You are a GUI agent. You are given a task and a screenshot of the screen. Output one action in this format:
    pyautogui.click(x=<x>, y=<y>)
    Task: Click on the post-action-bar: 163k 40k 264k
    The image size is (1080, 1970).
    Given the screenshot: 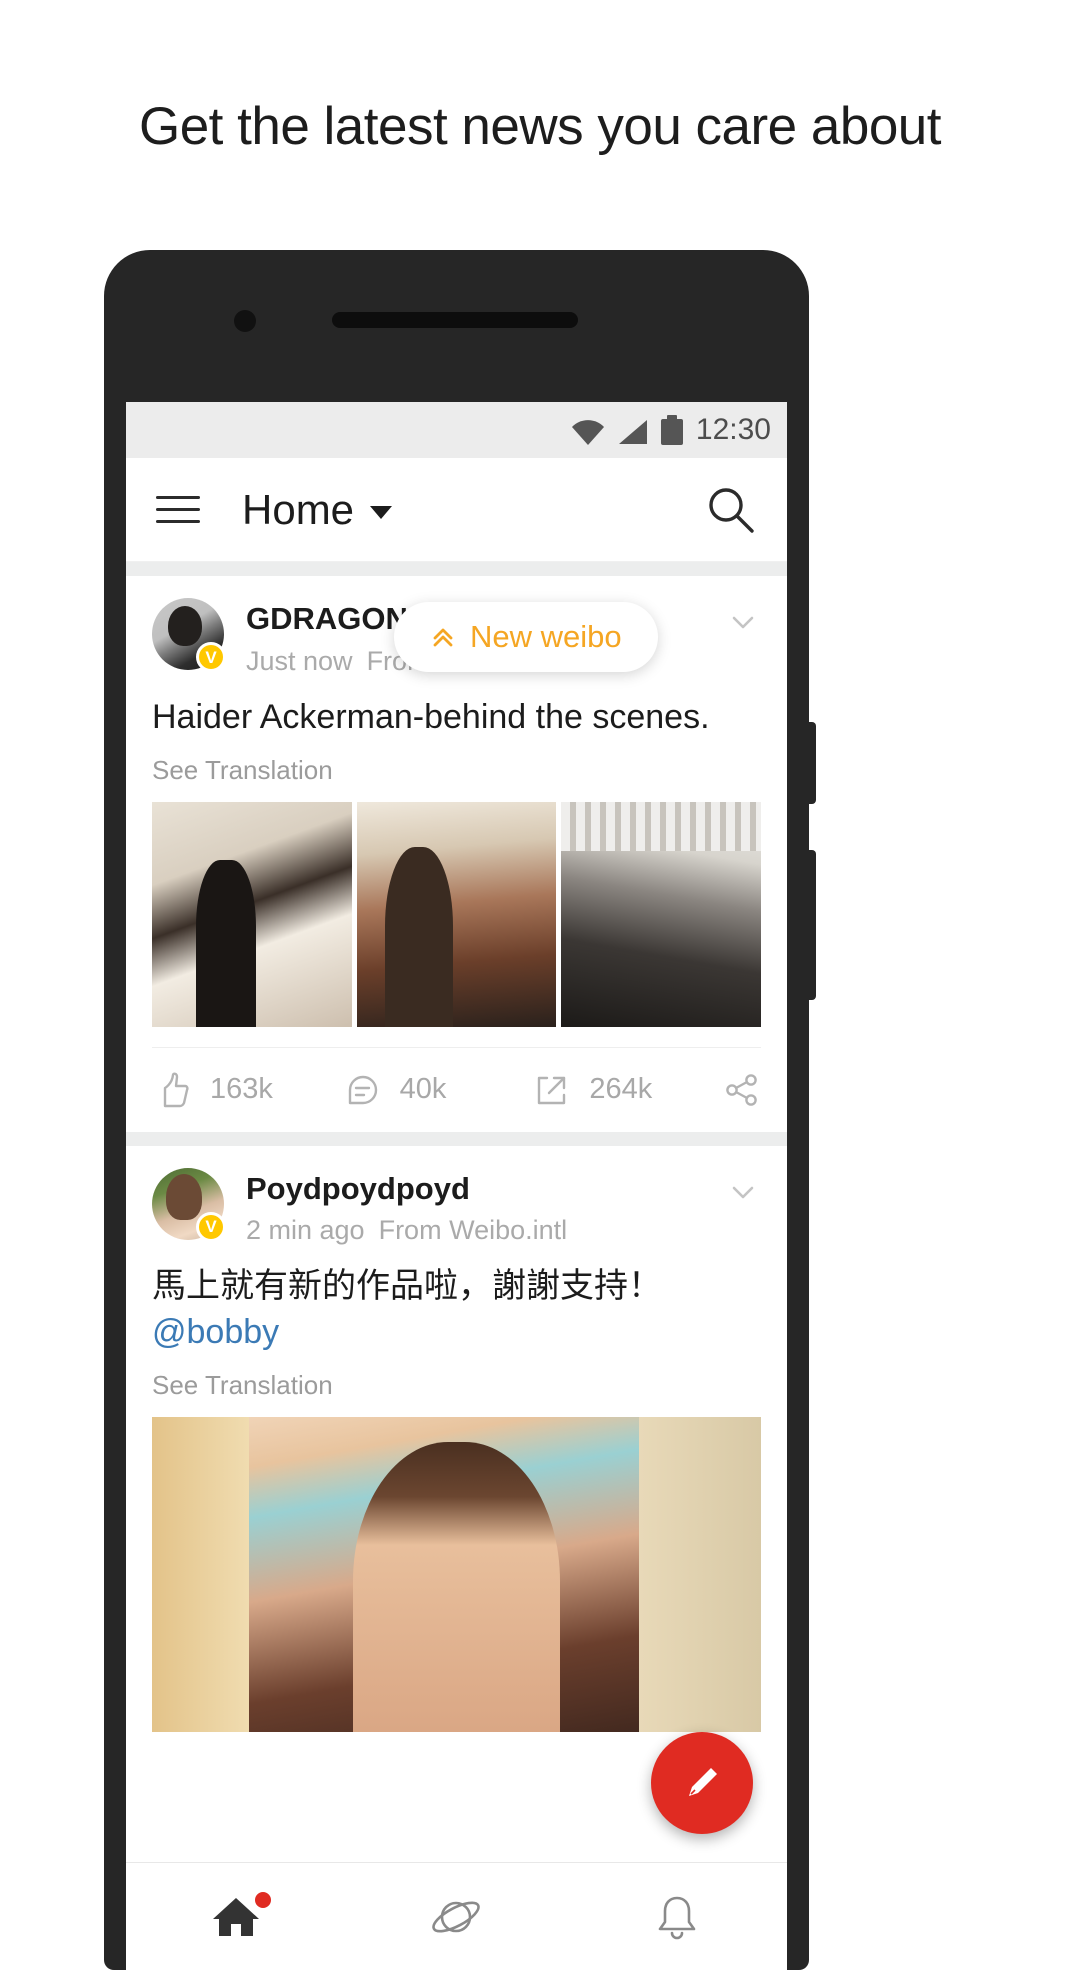 What is the action you would take?
    pyautogui.click(x=456, y=1090)
    